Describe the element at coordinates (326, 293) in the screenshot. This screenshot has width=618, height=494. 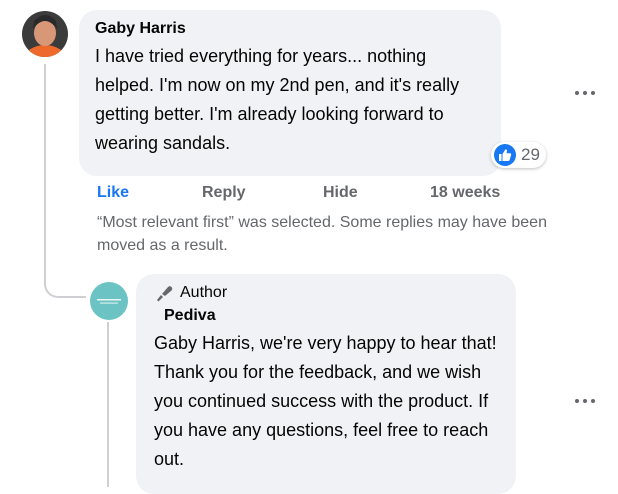
I see `author-badge: Author` at that location.